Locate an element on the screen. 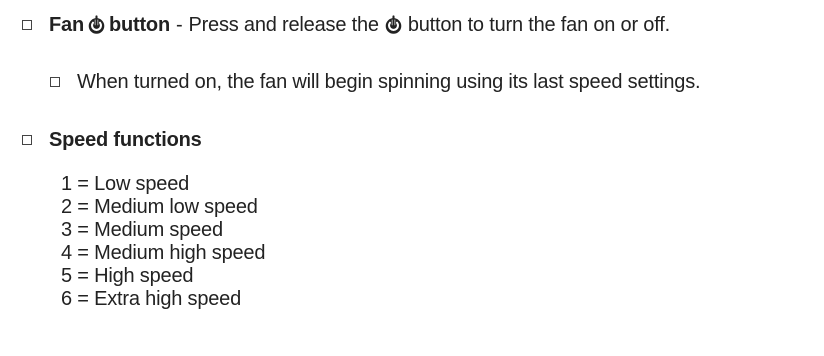 The image size is (824, 356). speed-functions-heading: Speed functions is located at coordinates (125, 139).